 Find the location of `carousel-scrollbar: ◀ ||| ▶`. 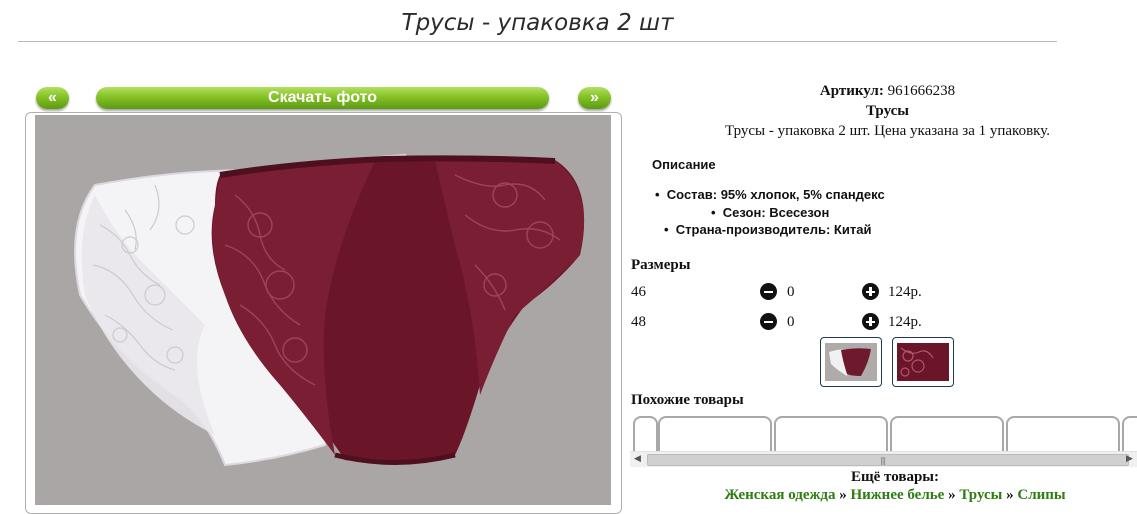

carousel-scrollbar: ◀ ||| ▶ is located at coordinates (883, 459).